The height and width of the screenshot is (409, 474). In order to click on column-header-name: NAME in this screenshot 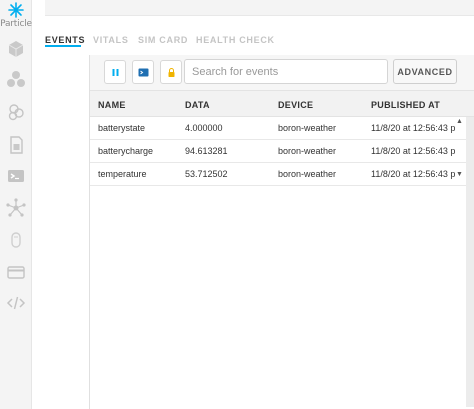, I will do `click(140, 105)`.